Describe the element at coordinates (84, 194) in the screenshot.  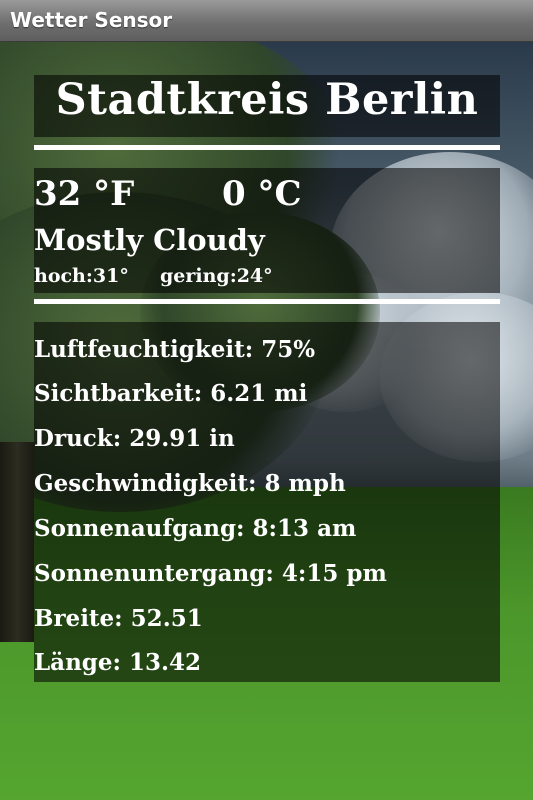
I see `temp-fahrenheit: 32 °F` at that location.